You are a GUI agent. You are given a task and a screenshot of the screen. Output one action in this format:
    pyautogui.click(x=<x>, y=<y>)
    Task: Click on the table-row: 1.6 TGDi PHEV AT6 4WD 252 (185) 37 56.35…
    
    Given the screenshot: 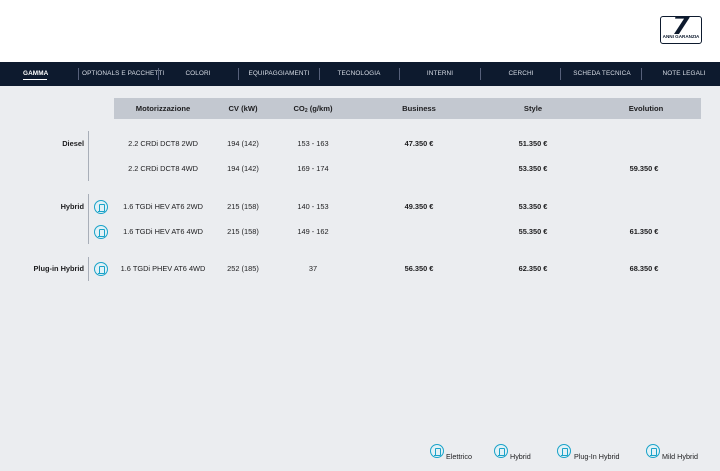 What is the action you would take?
    pyautogui.click(x=360, y=269)
    